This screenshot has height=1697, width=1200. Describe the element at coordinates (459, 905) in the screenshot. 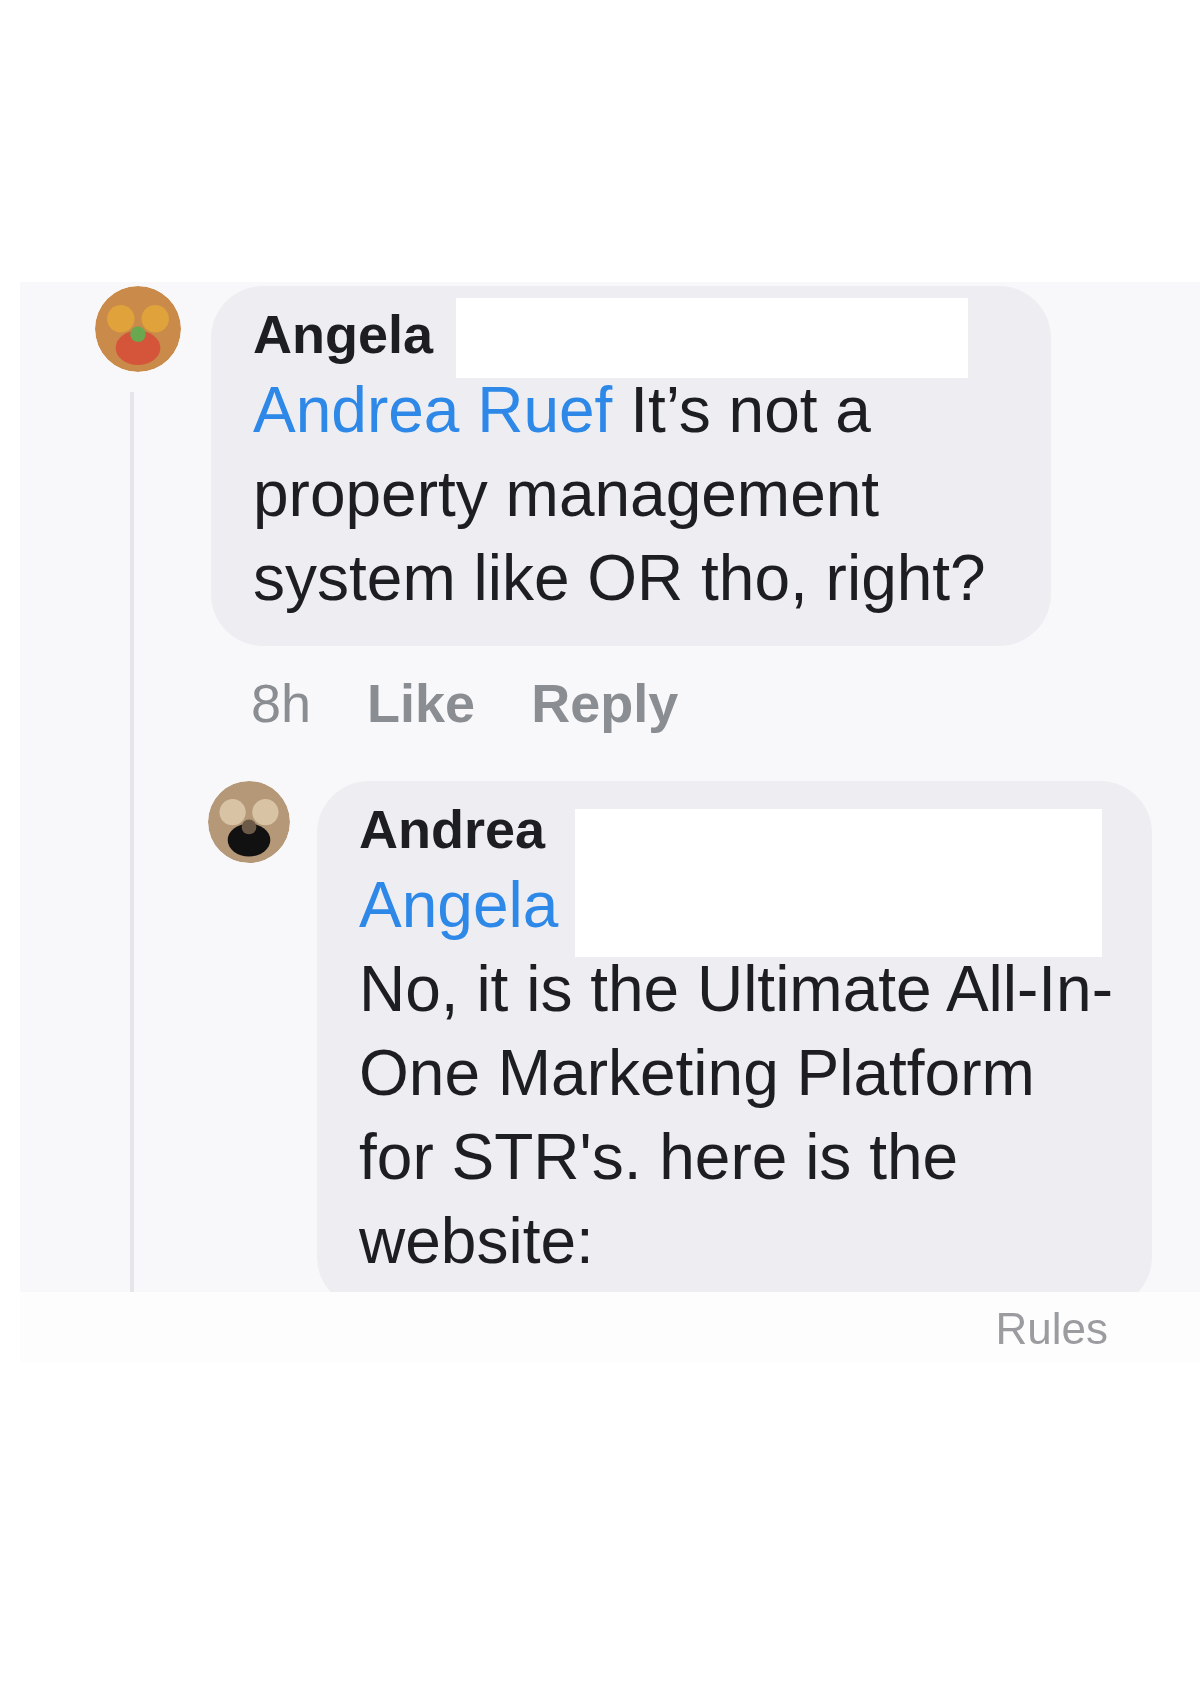

I see `mention-link: Angela` at that location.